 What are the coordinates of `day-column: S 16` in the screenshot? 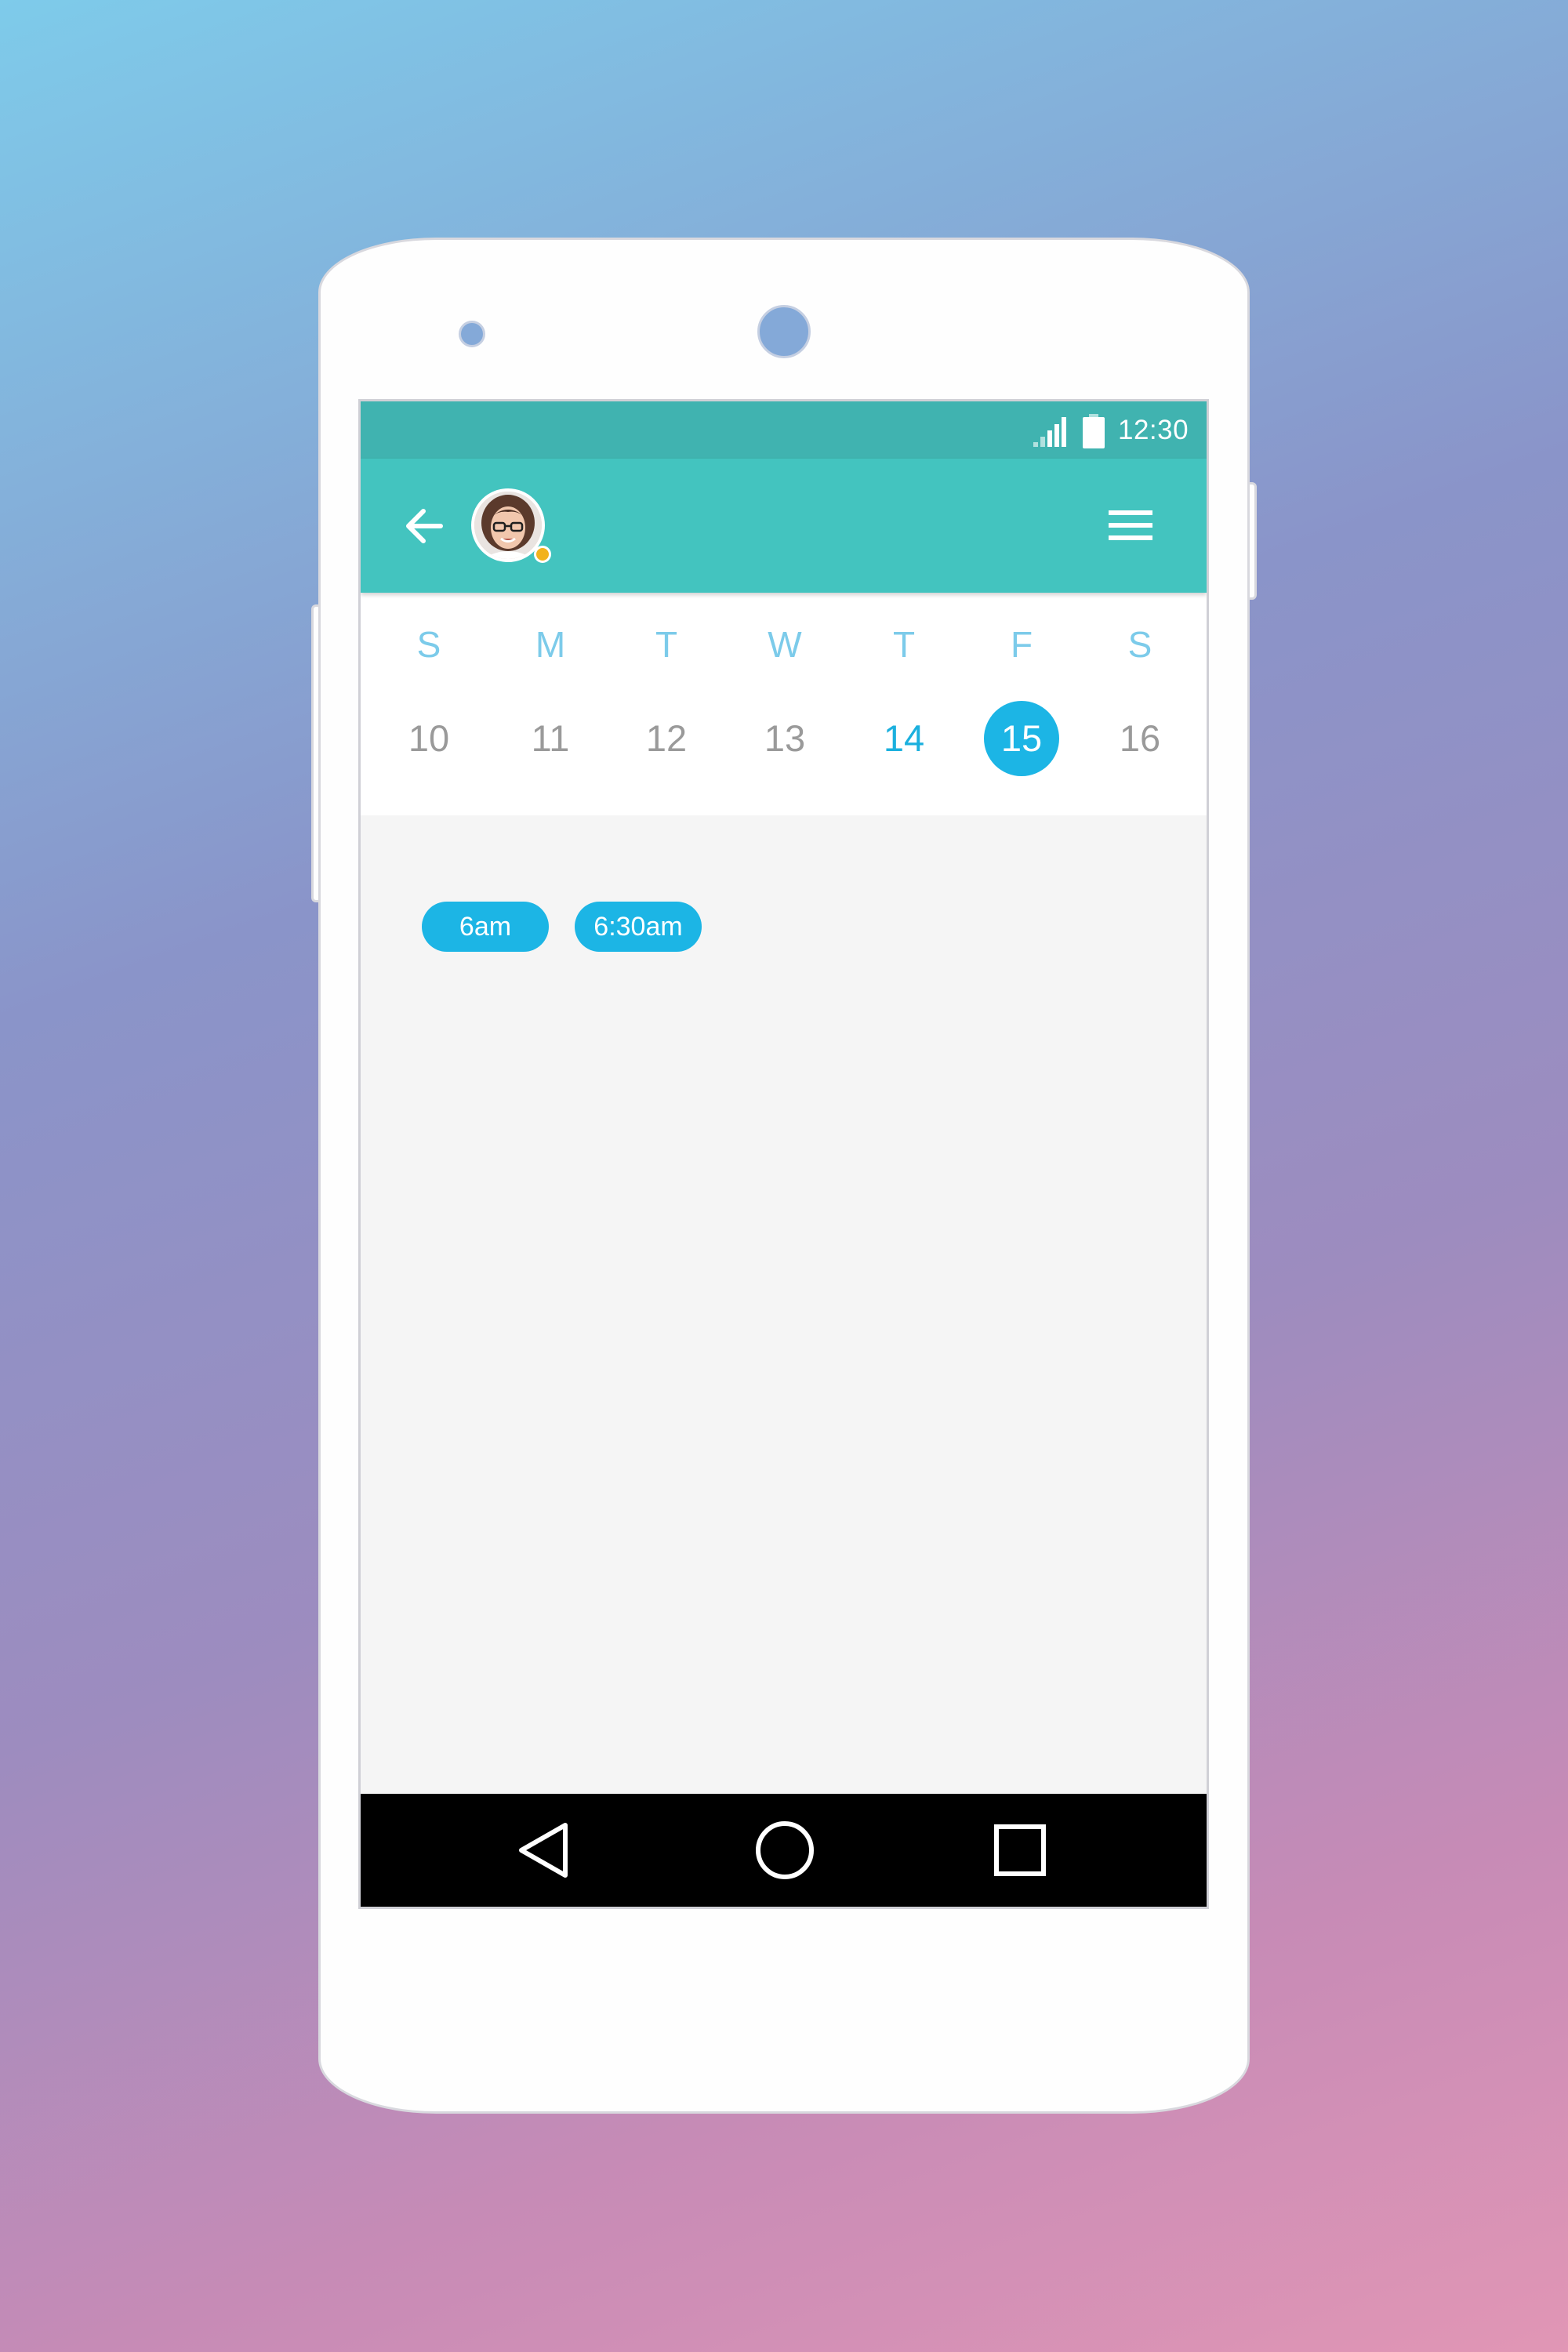 It's located at (1140, 704).